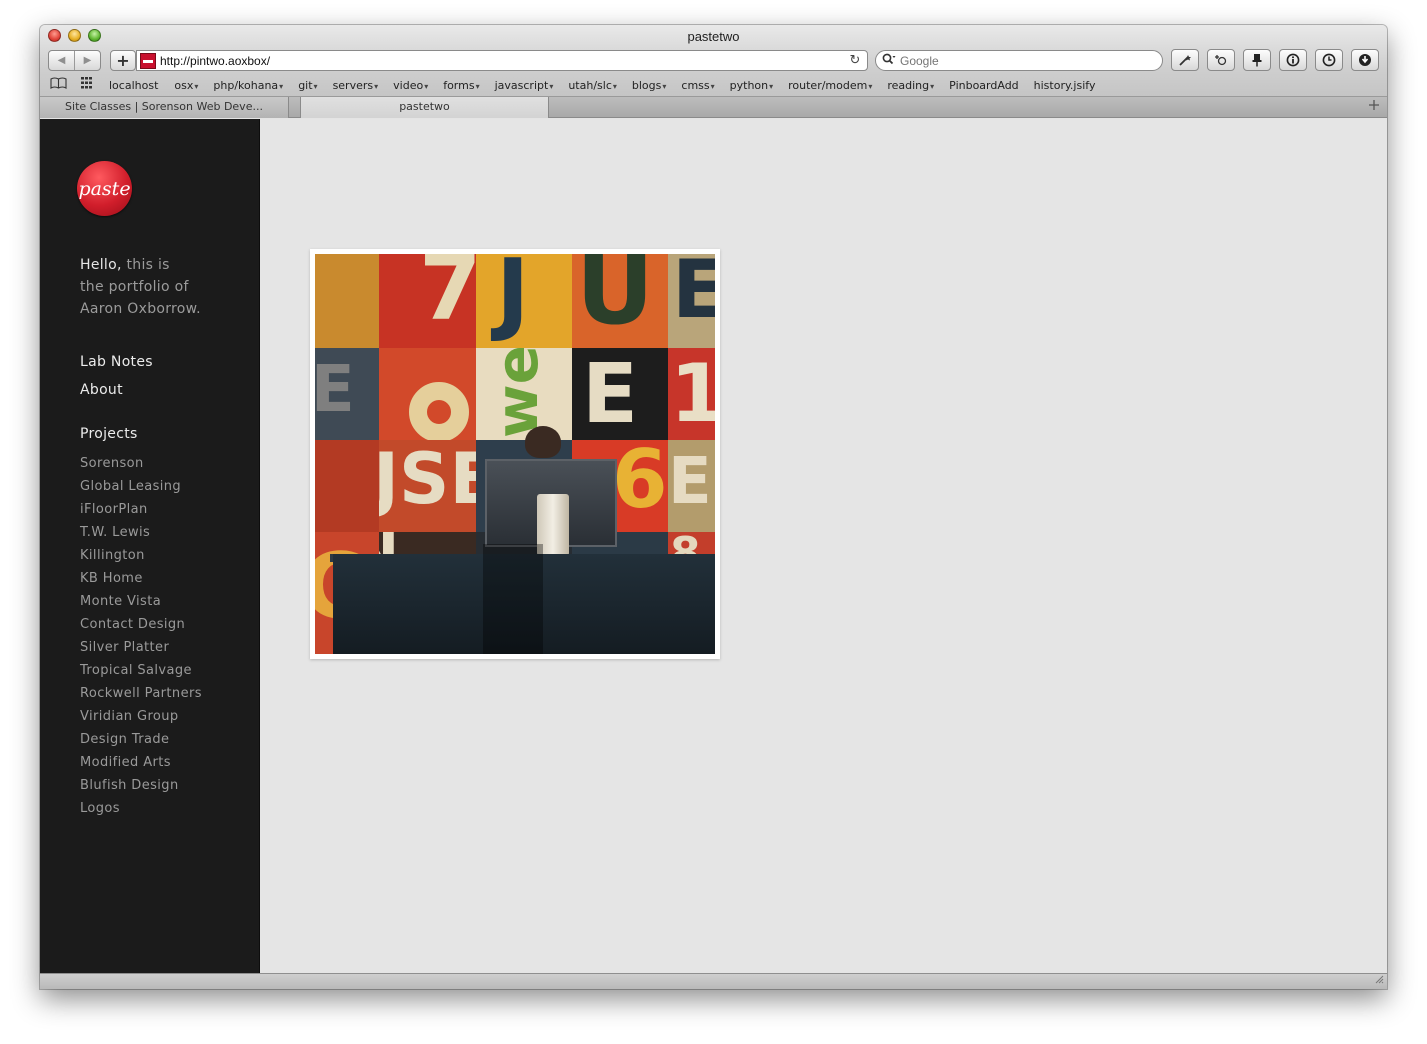 Image resolution: width=1427 pixels, height=1044 pixels. Describe the element at coordinates (141, 739) in the screenshot. I see `project-link: Design Trade` at that location.